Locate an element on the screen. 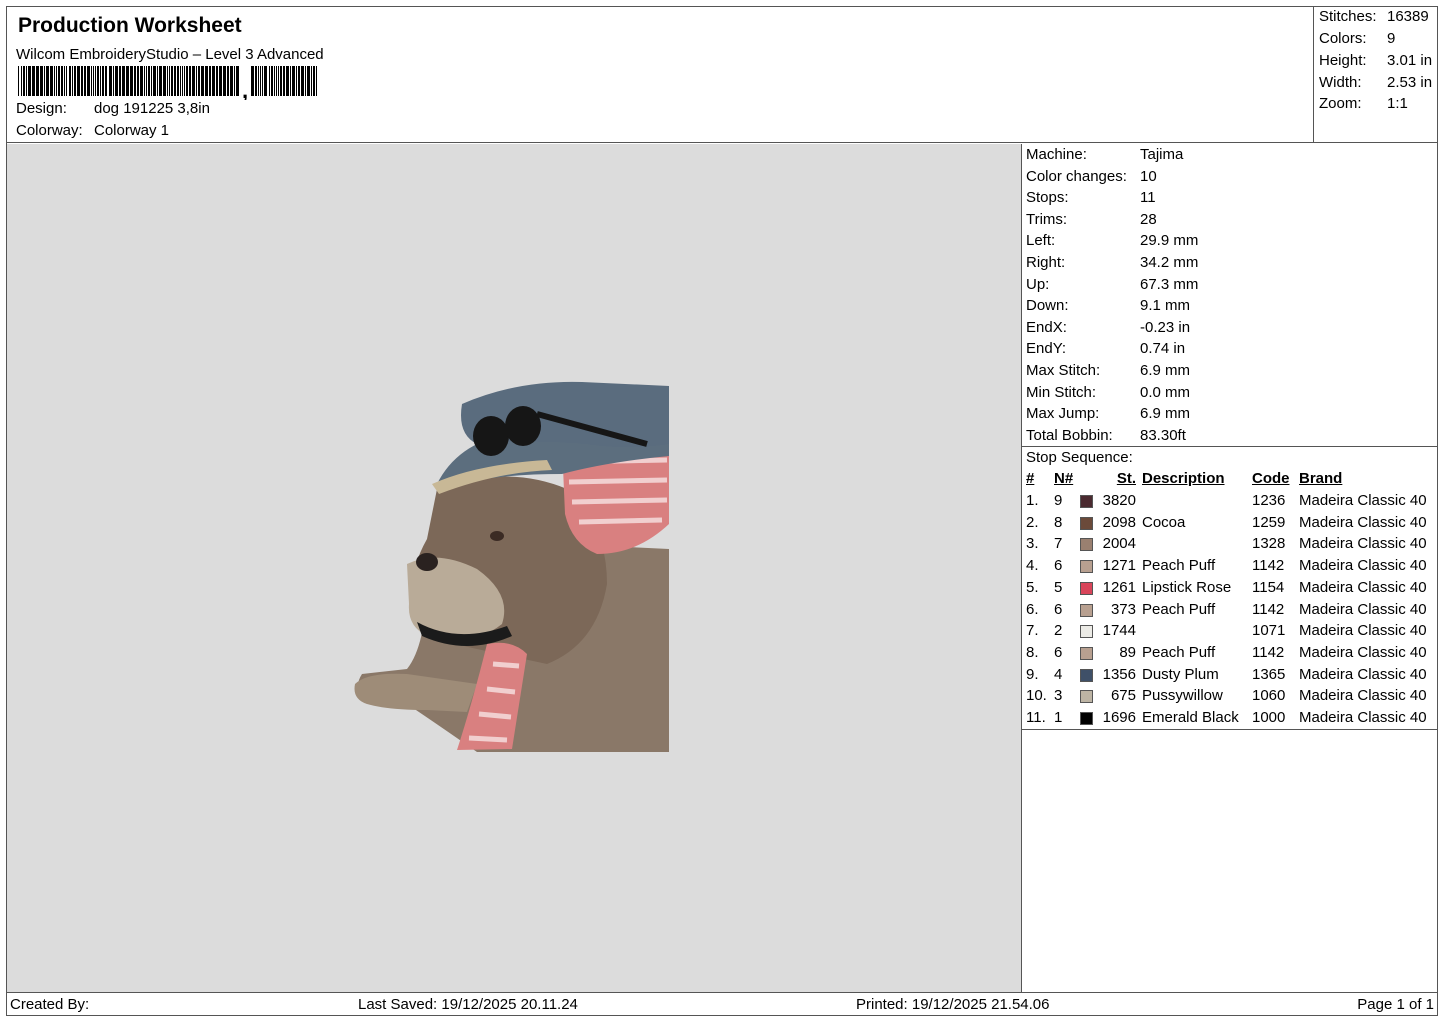 Image resolution: width=1445 pixels, height=1021 pixels. row-code: 1259 is located at coordinates (1269, 522).